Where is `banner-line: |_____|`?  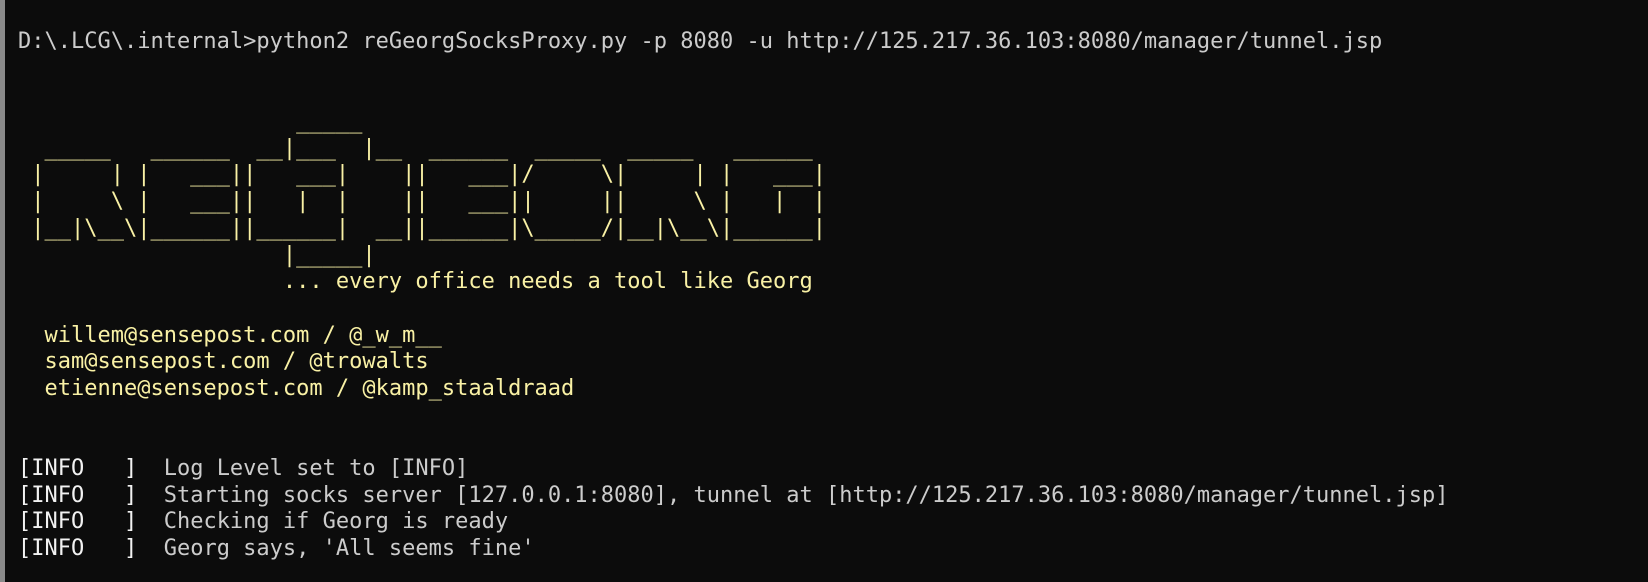
banner-line: |_____| is located at coordinates (197, 255).